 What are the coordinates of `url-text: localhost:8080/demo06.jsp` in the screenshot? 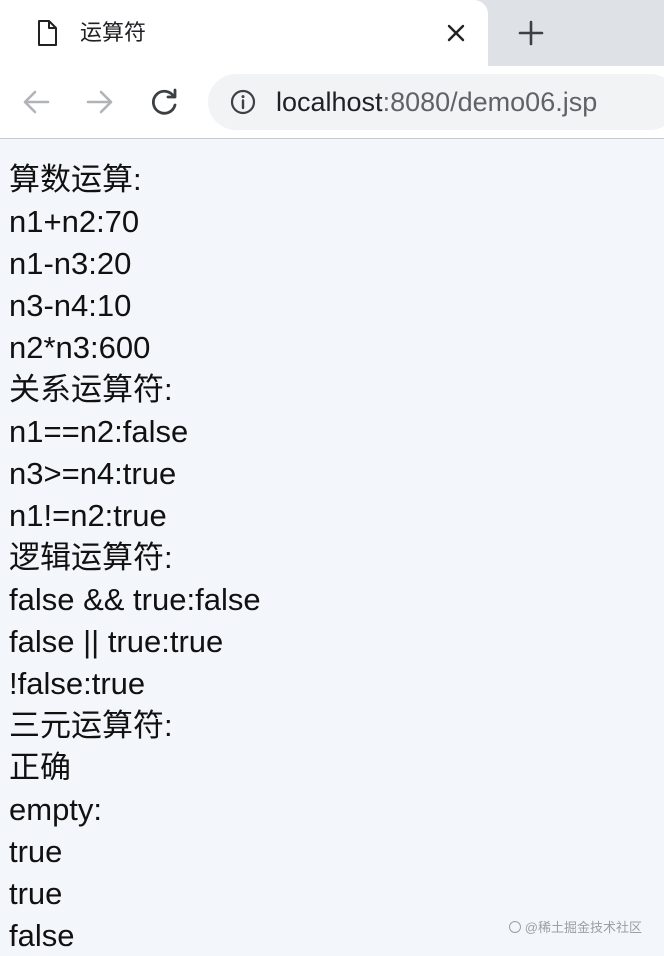 It's located at (436, 102).